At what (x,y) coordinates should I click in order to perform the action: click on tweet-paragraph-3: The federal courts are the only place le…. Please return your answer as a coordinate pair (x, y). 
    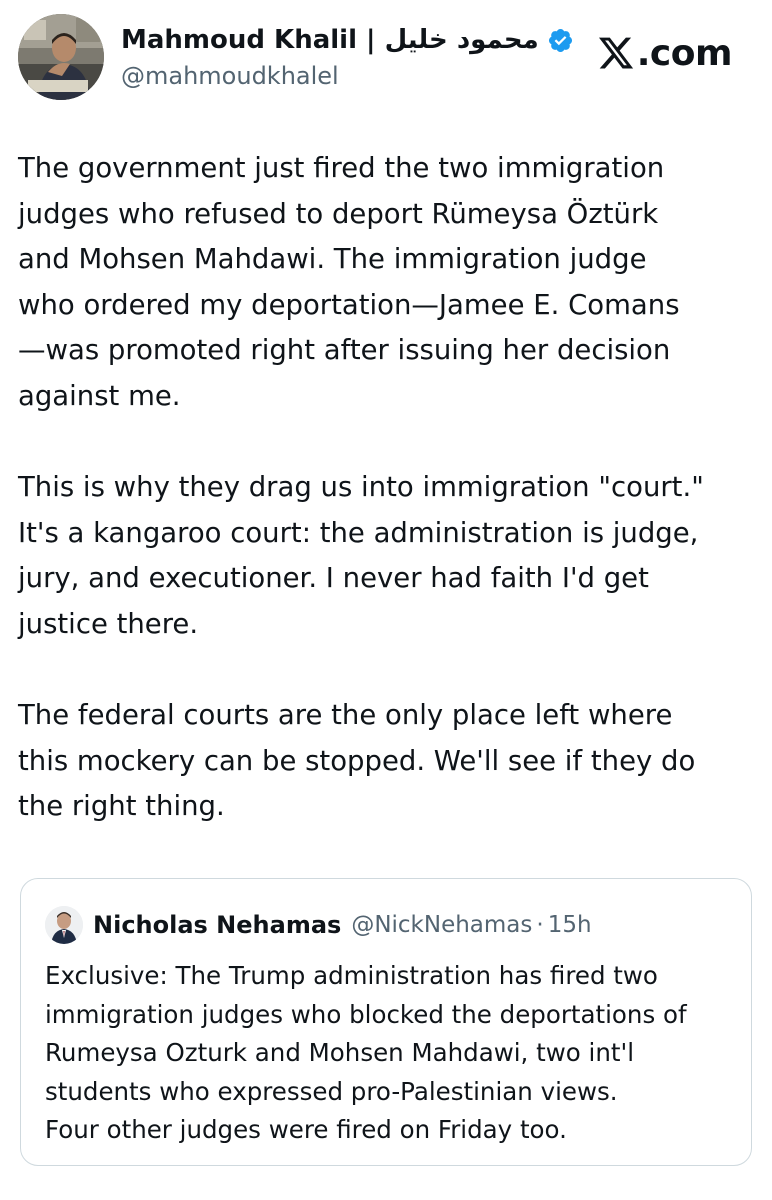
    Looking at the image, I should click on (357, 761).